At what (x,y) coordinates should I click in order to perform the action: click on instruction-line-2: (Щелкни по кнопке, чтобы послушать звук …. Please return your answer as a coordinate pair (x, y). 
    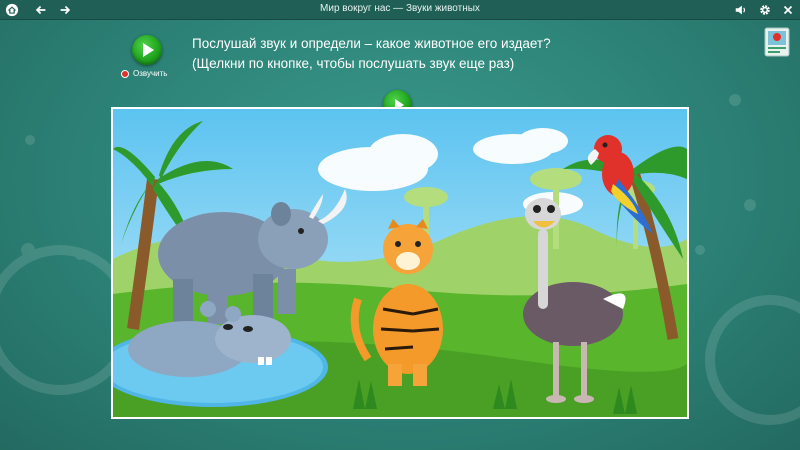
    Looking at the image, I should click on (353, 63).